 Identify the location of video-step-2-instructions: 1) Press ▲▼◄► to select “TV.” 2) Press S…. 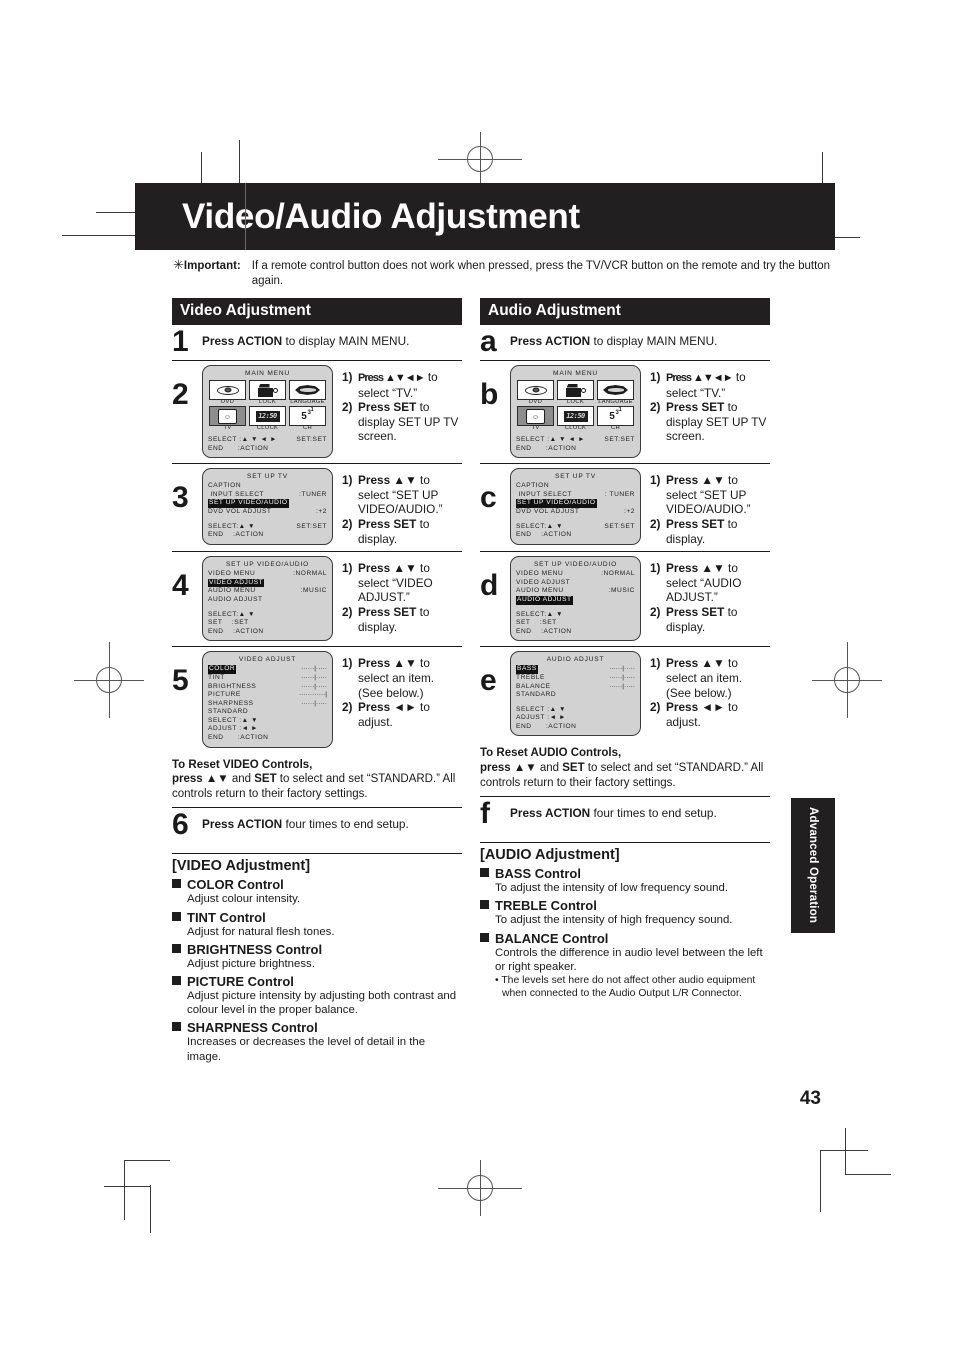
(402, 404).